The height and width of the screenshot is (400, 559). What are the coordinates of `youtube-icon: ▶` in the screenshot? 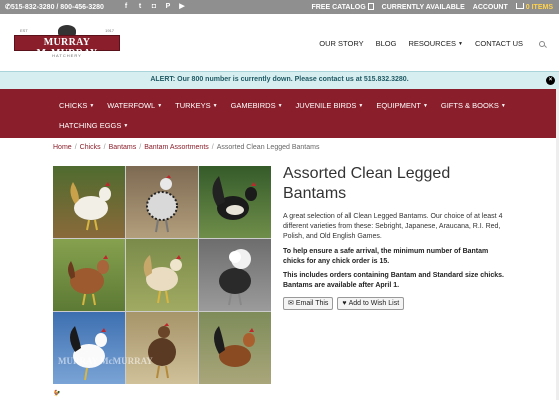 It's located at (182, 6).